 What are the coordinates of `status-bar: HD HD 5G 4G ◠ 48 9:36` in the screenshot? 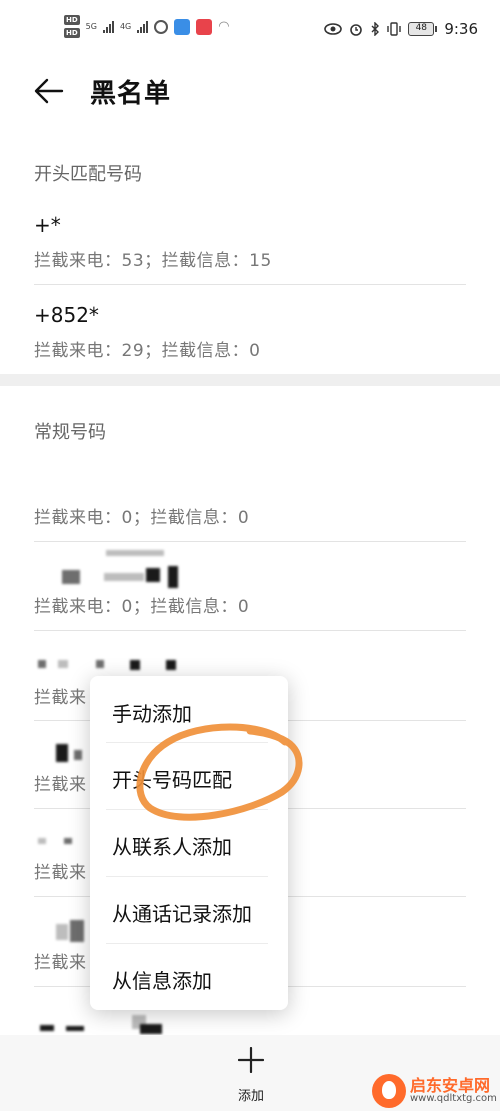 It's located at (250, 31).